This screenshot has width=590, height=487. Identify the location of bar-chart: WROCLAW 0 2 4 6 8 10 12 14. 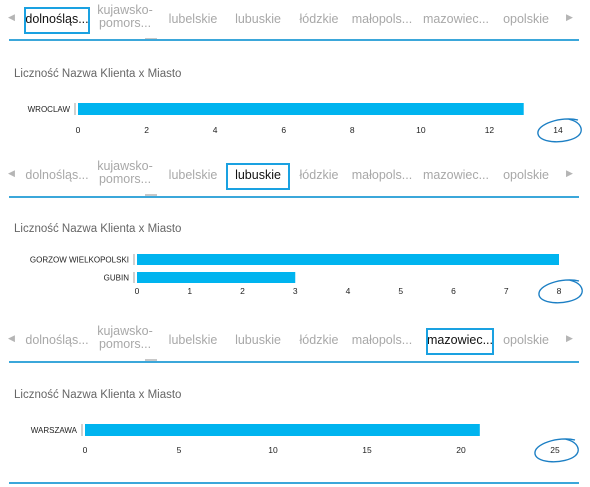
(305, 123).